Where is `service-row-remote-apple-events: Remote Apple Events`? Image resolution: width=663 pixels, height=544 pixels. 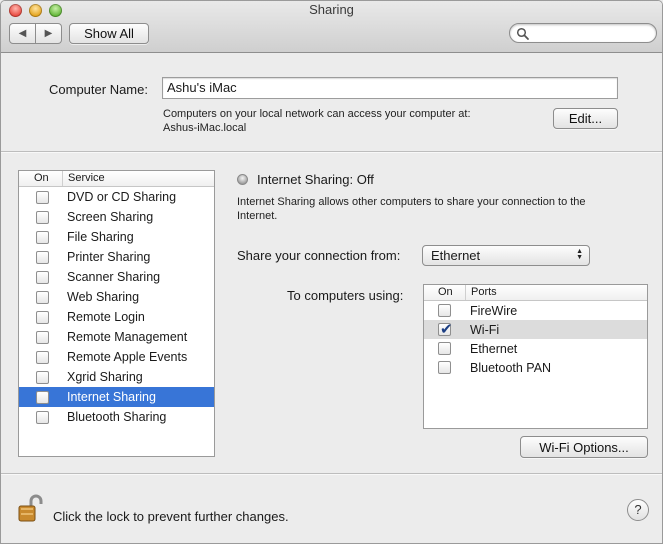 service-row-remote-apple-events: Remote Apple Events is located at coordinates (116, 357).